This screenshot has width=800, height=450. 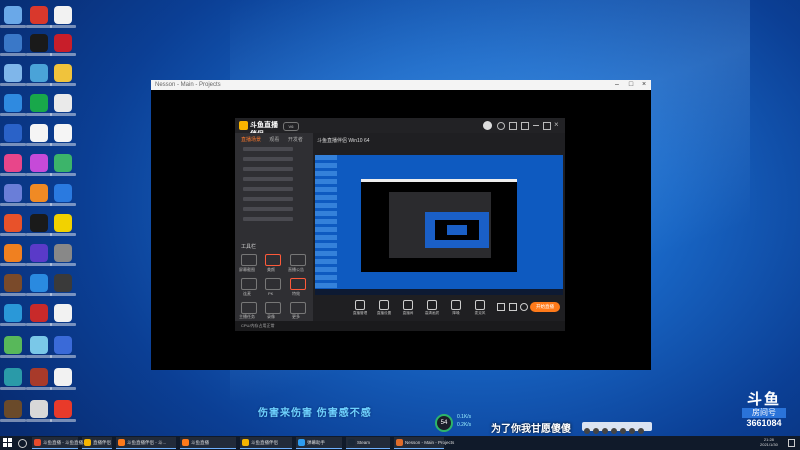 I want to click on maximize-icon: □, so click(x=631, y=85).